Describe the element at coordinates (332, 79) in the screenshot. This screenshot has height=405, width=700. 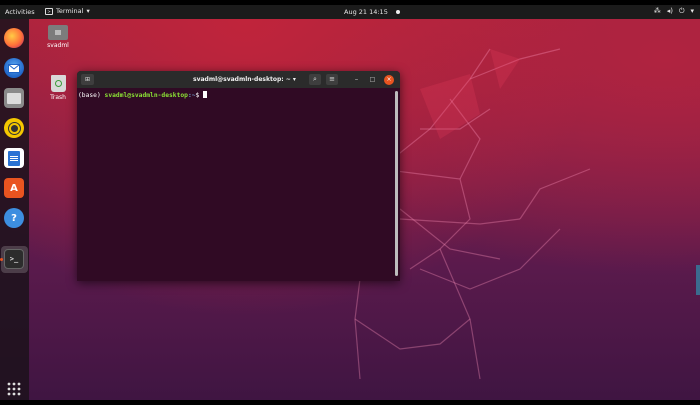
I see `hamburger-menu-icon: ≡` at that location.